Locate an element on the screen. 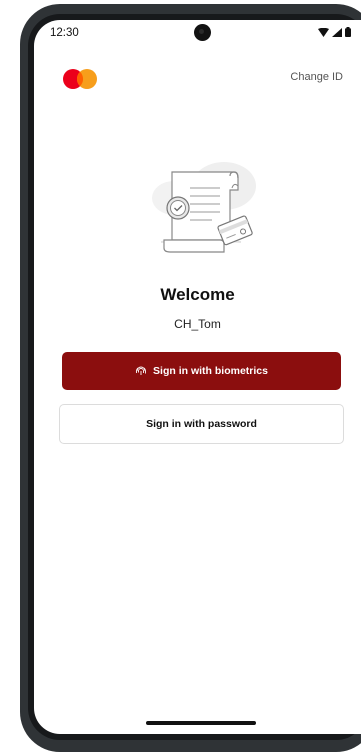 The image size is (361, 752). fingerprint-icon is located at coordinates (141, 370).